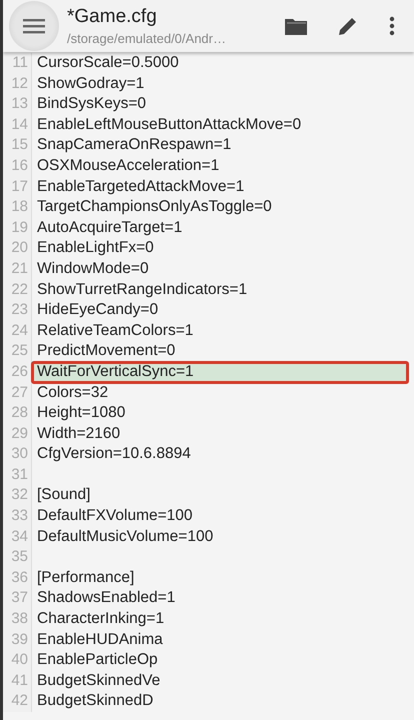  What do you see at coordinates (63, 495) in the screenshot?
I see `code-line: [Sound]` at bounding box center [63, 495].